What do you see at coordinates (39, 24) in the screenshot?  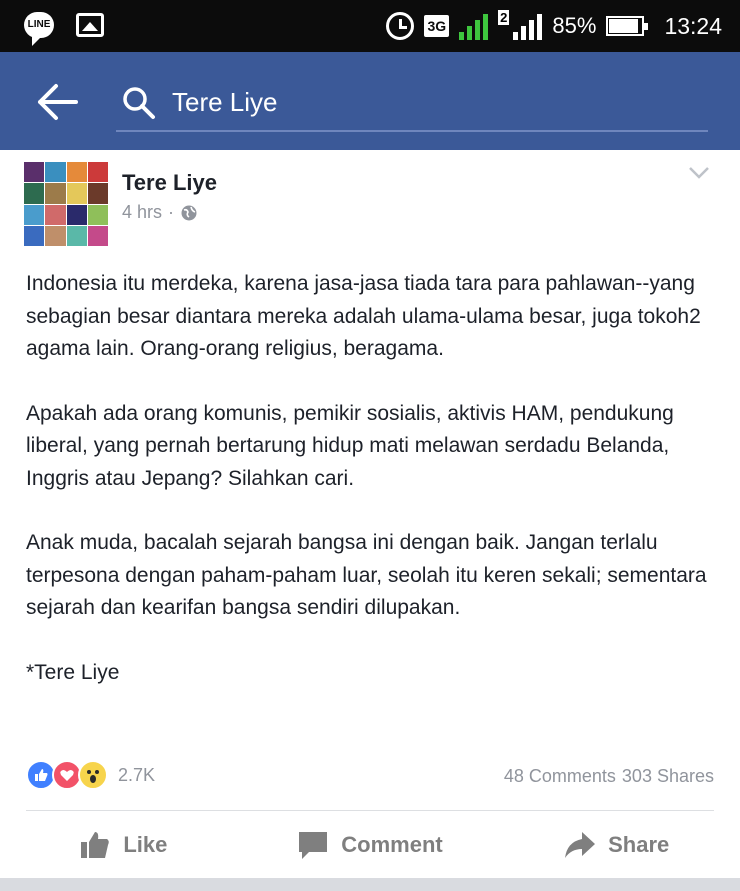 I see `line-label: LINE` at bounding box center [39, 24].